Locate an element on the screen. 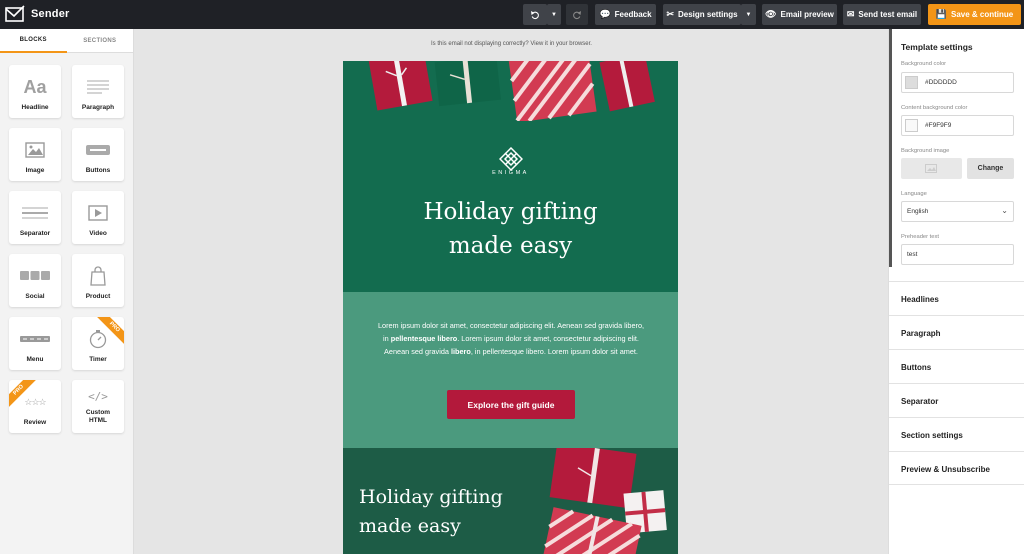 Image resolution: width=1024 pixels, height=554 pixels. block-video: Video is located at coordinates (98, 217).